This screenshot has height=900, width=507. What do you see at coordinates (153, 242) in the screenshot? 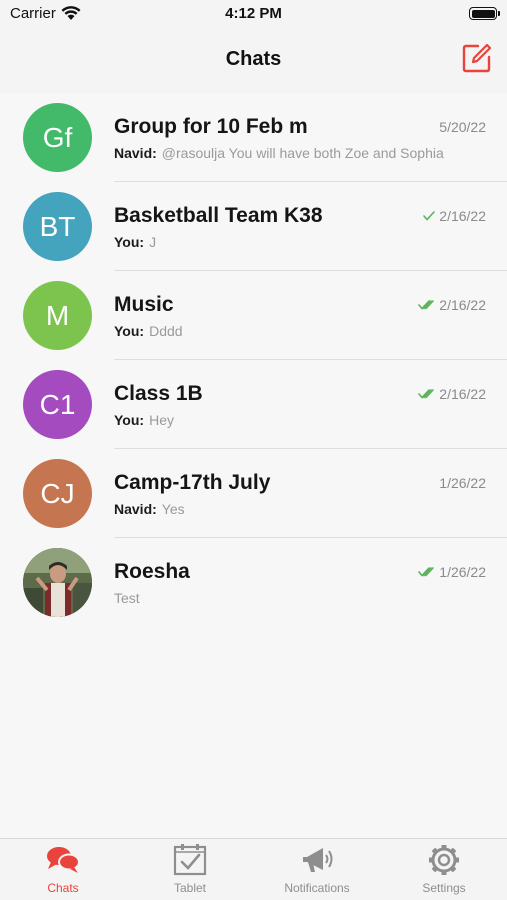
I see `chat-message: J` at bounding box center [153, 242].